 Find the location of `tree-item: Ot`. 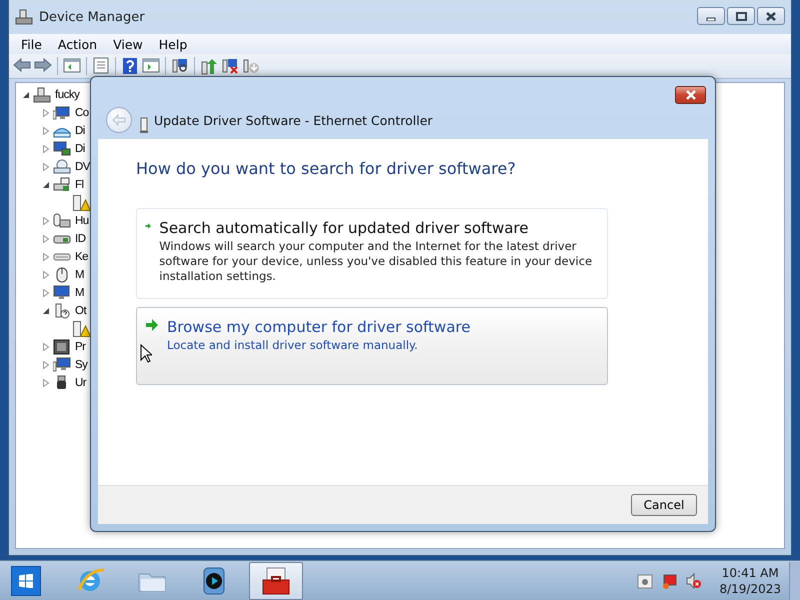

tree-item: Ot is located at coordinates (80, 311).